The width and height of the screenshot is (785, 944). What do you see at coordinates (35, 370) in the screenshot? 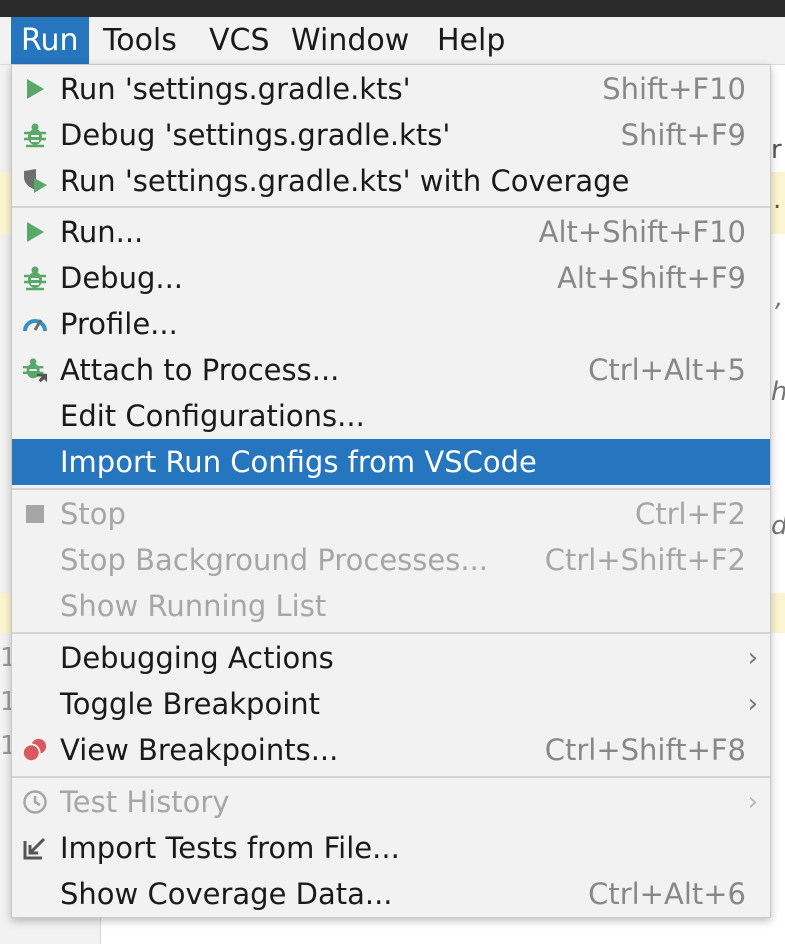
I see `attach-bug-icon` at bounding box center [35, 370].